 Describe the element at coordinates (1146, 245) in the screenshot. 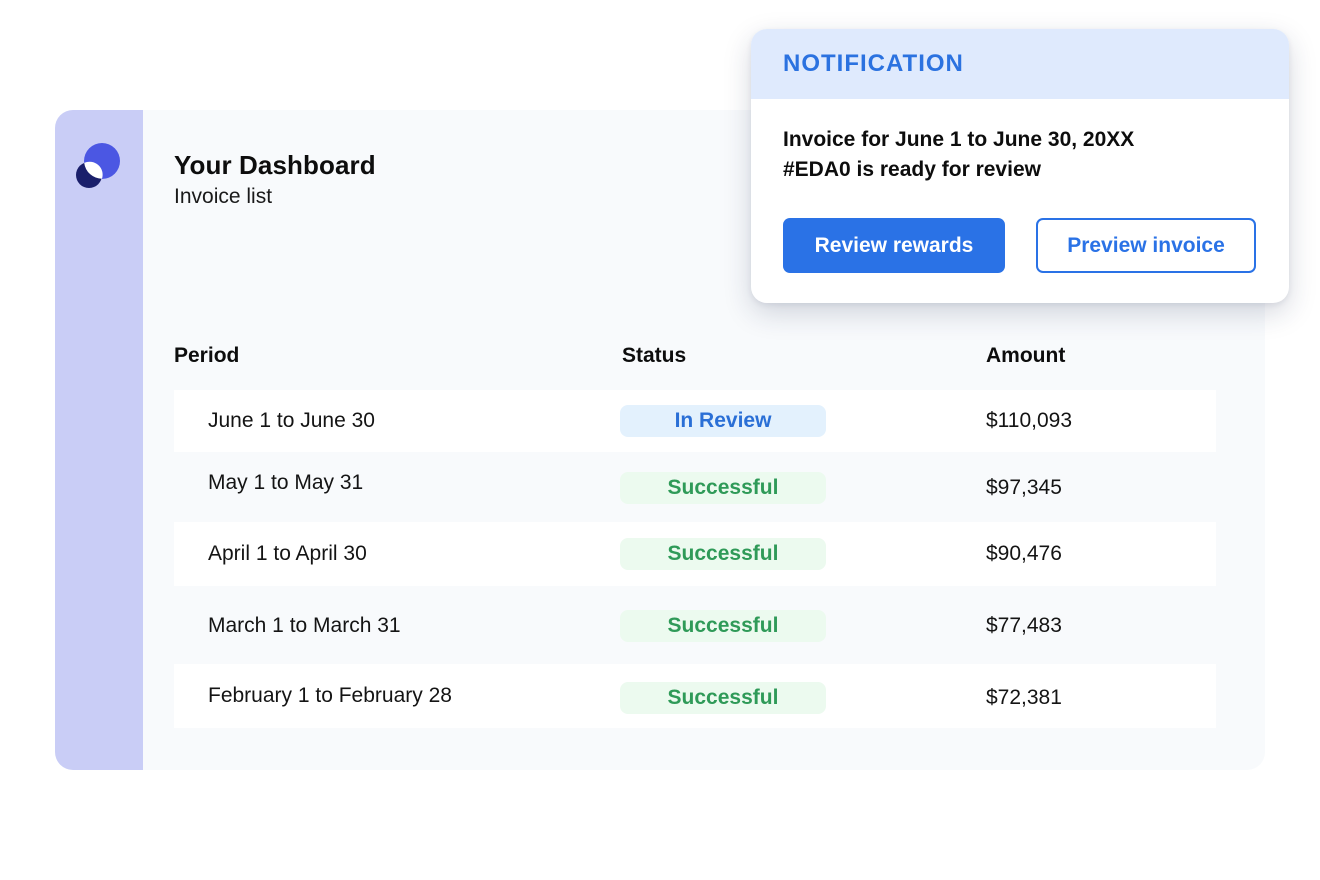

I see `preview-invoice-button: Preview invoice` at that location.